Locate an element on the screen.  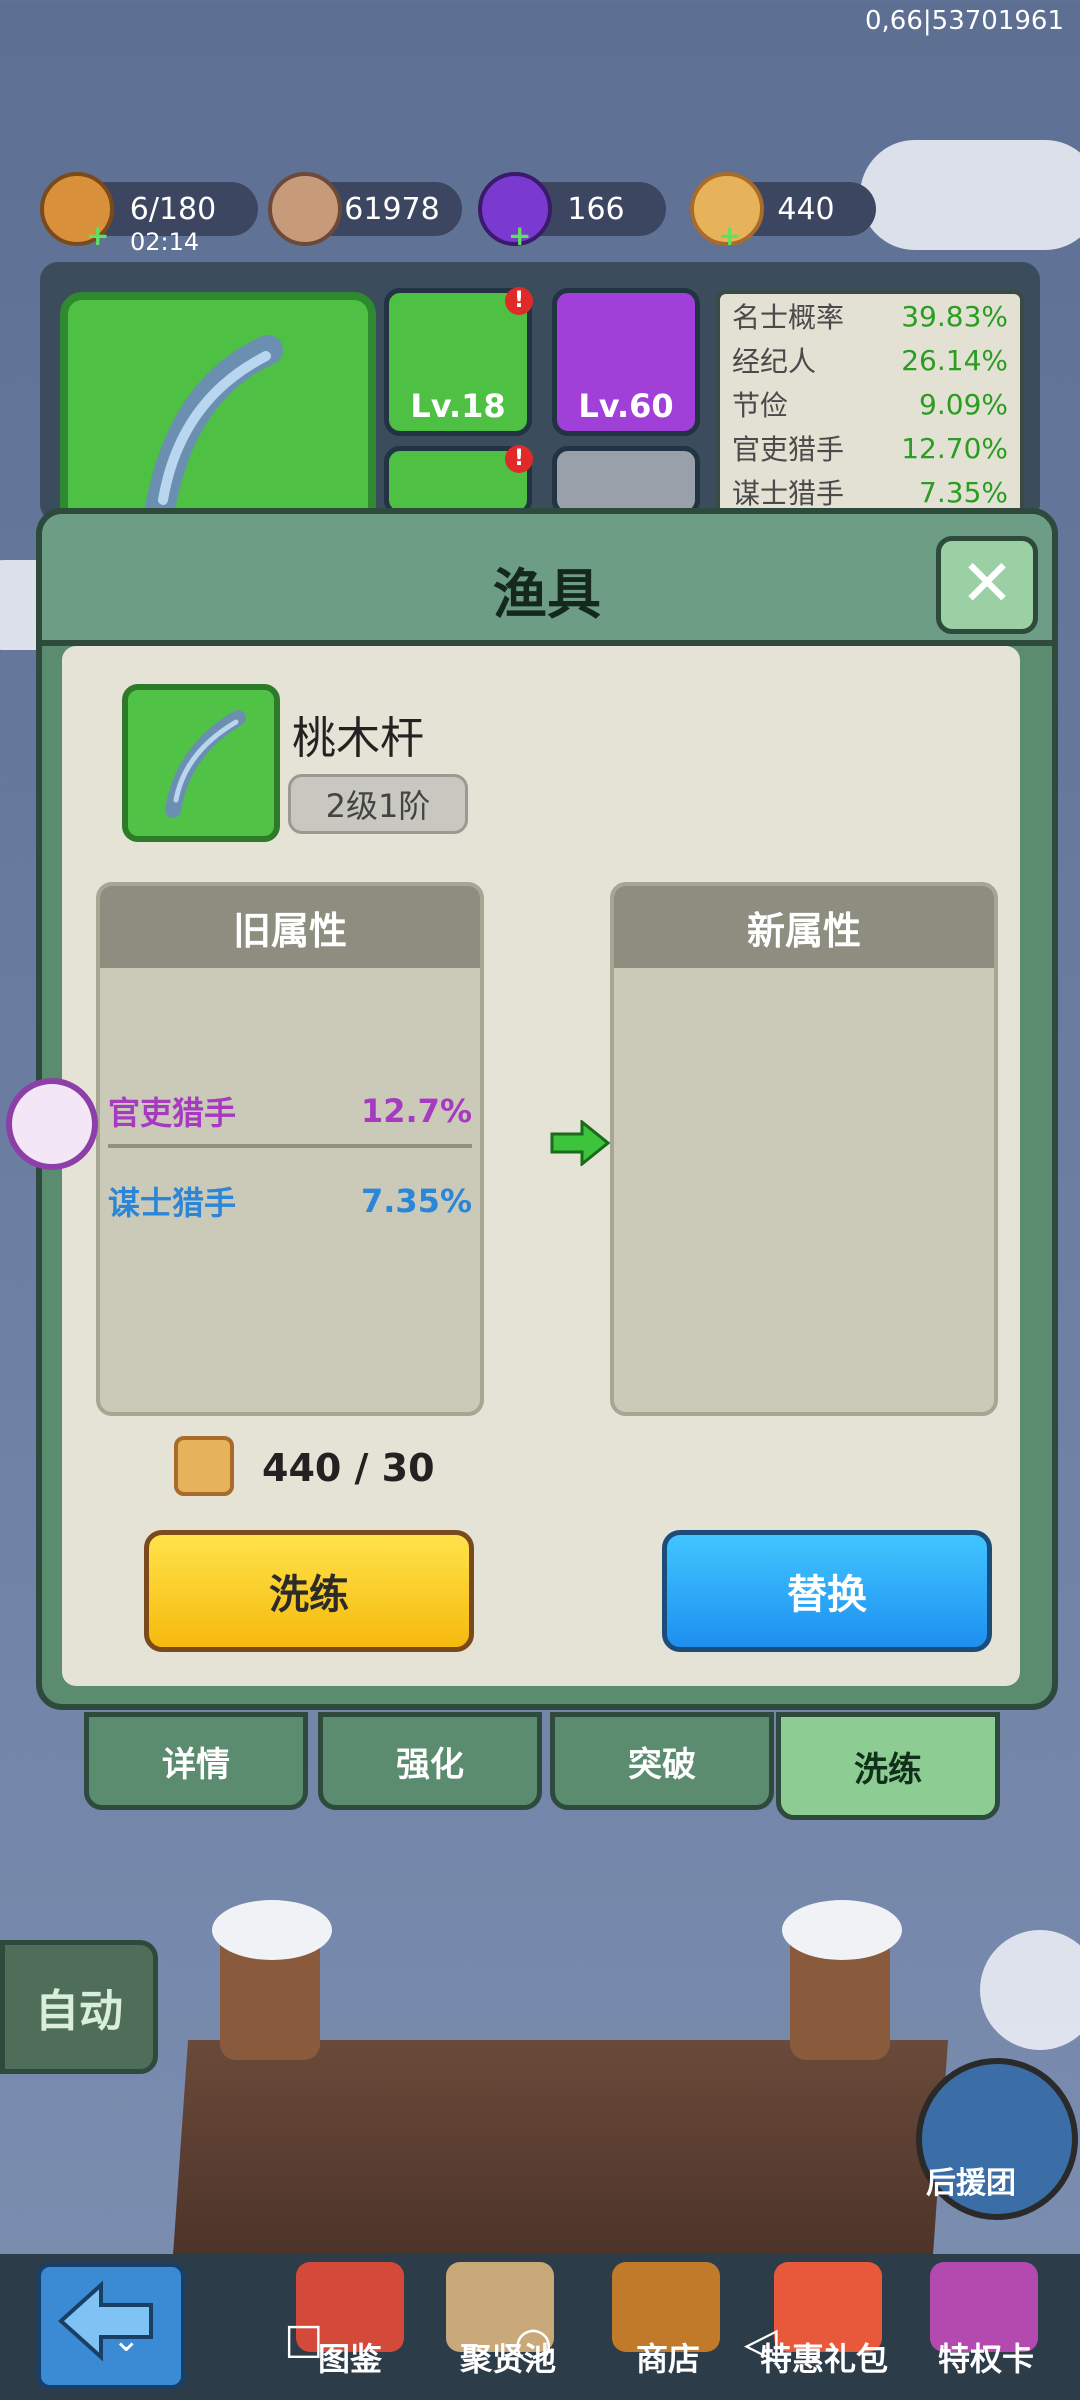
tab-refine: 洗练 is located at coordinates (888, 1766).